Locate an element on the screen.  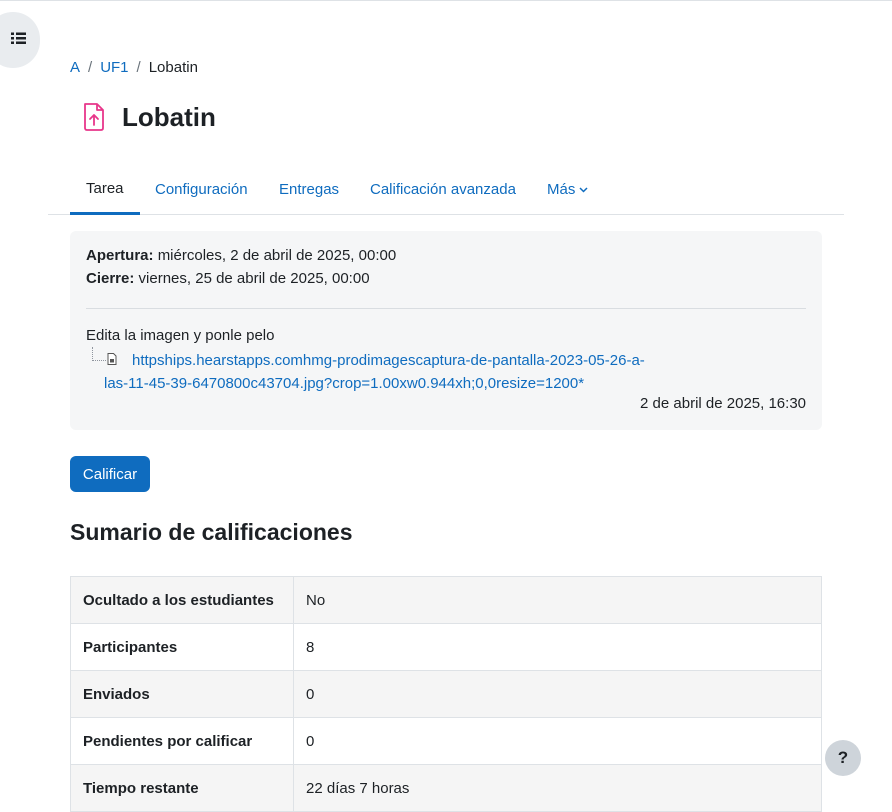
tab-label: Configuración is located at coordinates (201, 189).